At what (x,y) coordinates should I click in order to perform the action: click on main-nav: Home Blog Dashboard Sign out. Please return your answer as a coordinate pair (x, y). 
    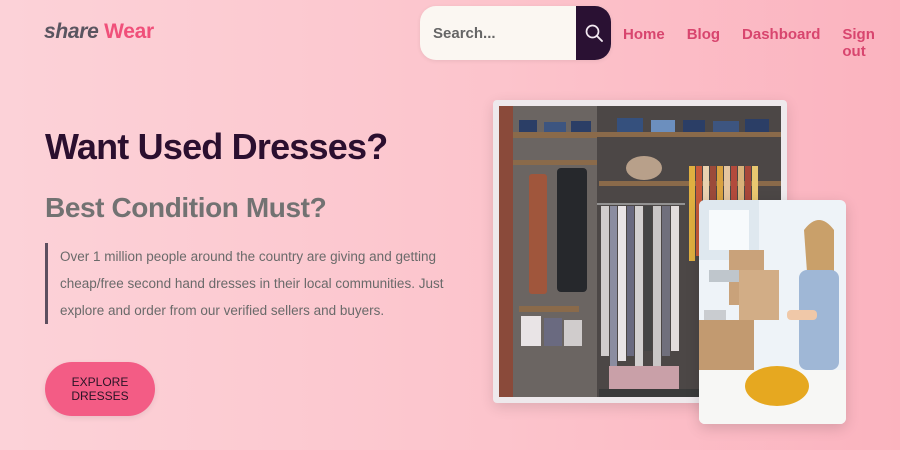
    Looking at the image, I should click on (761, 43).